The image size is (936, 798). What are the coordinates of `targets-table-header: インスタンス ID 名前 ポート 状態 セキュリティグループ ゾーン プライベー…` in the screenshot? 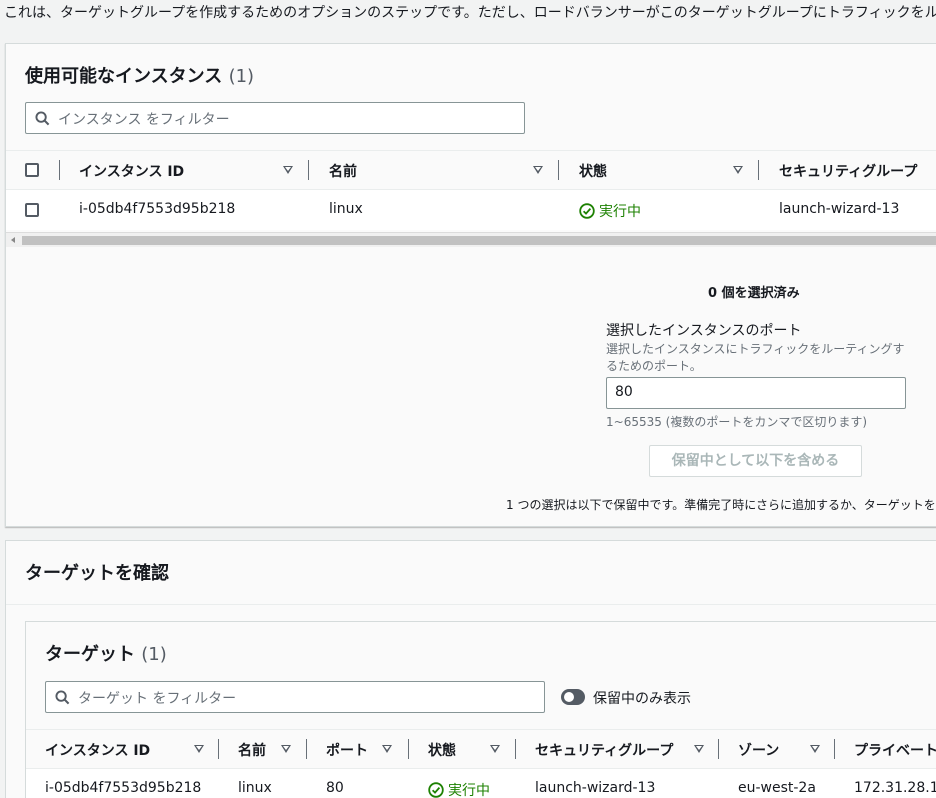 It's located at (481, 749).